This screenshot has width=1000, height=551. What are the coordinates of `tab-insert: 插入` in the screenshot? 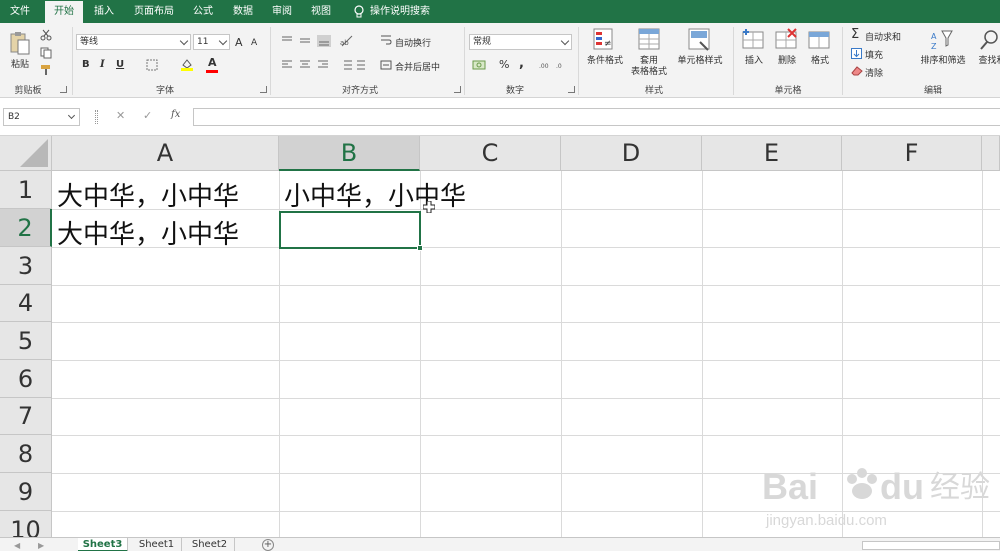 It's located at (104, 11).